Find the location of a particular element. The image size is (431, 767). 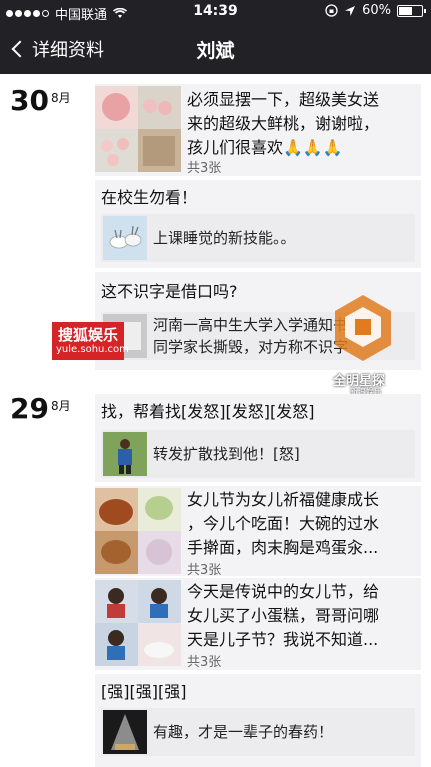

date-label: 30 8月 is located at coordinates (40, 100).